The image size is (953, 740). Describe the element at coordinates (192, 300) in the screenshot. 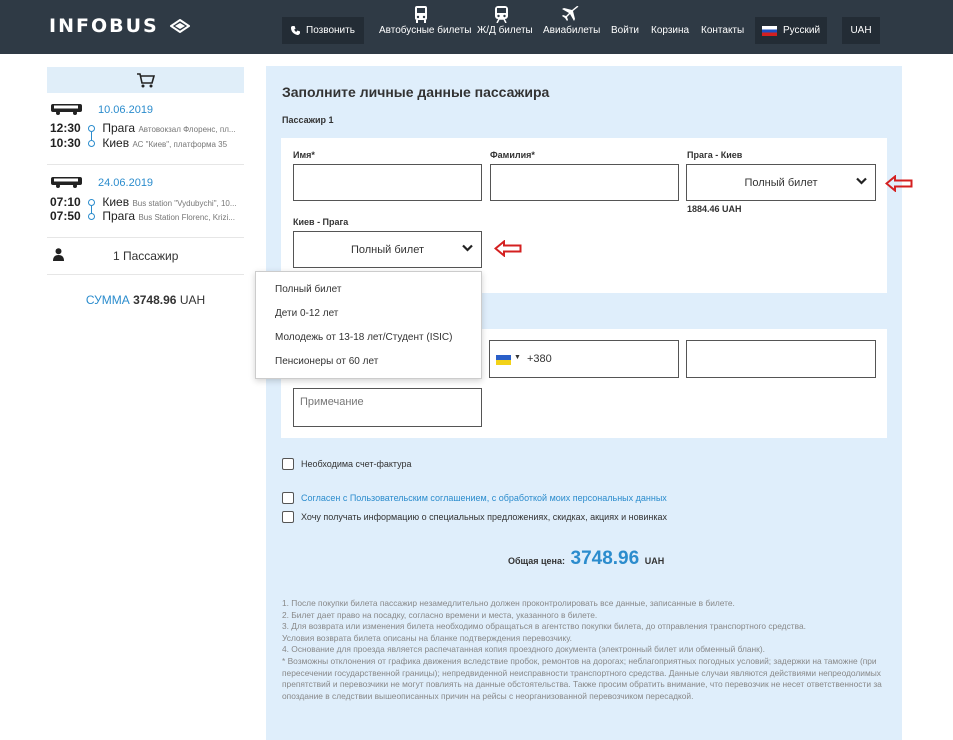

I see `sum-currency: UAH` at that location.